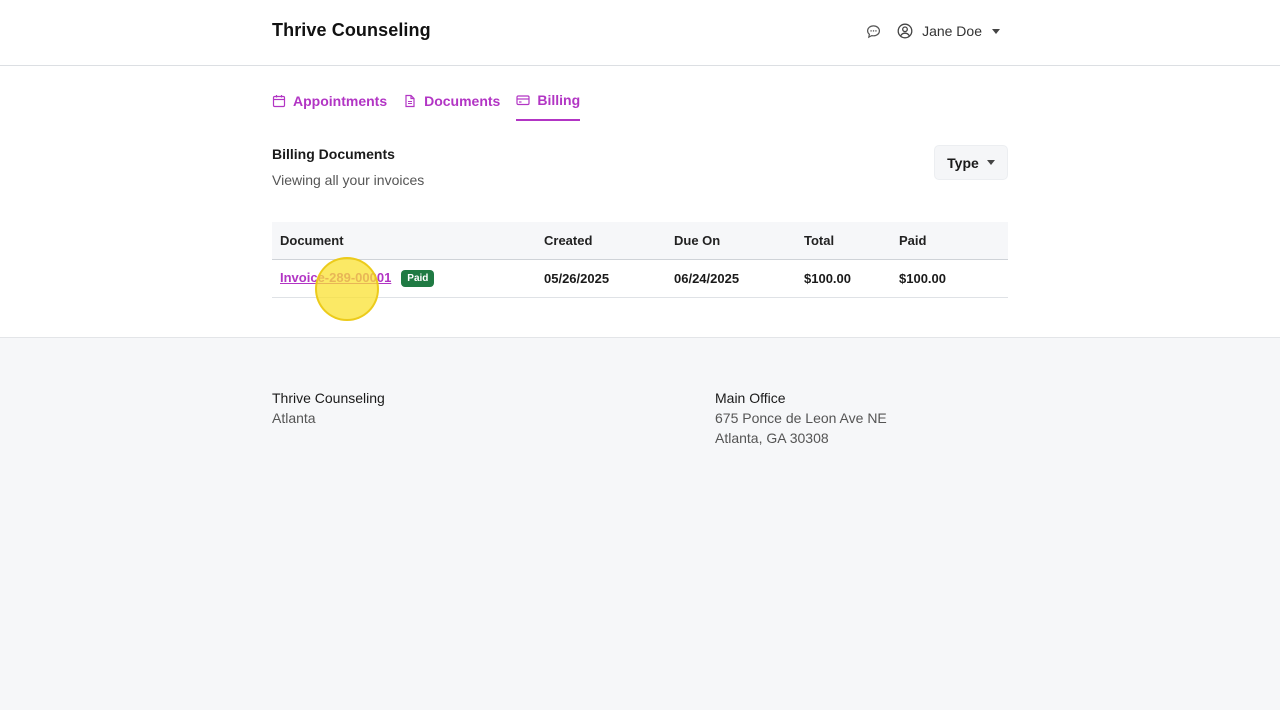 The width and height of the screenshot is (1280, 710). I want to click on document-cell: Invoice-289-00001 Paid, so click(404, 278).